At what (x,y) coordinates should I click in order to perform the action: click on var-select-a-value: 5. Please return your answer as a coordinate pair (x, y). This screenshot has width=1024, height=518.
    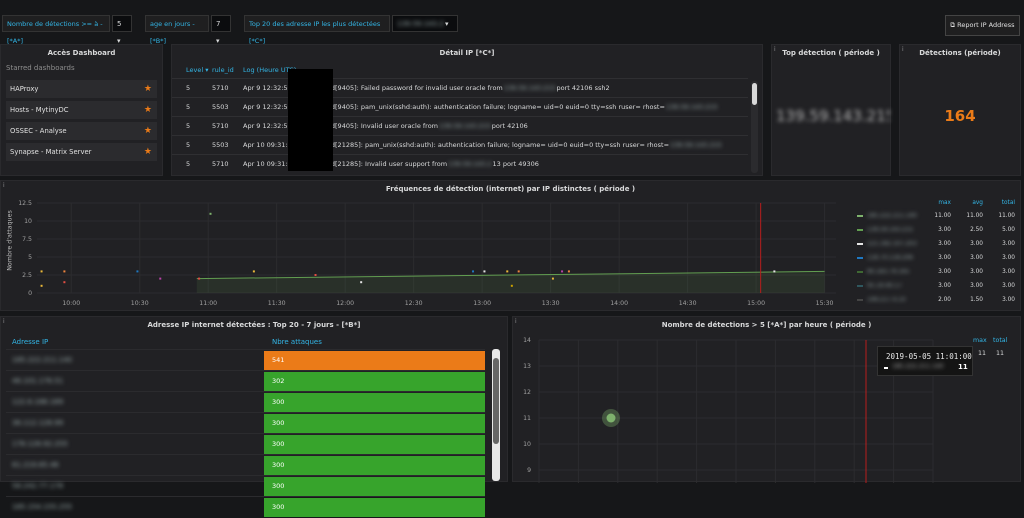
    Looking at the image, I should click on (119, 24).